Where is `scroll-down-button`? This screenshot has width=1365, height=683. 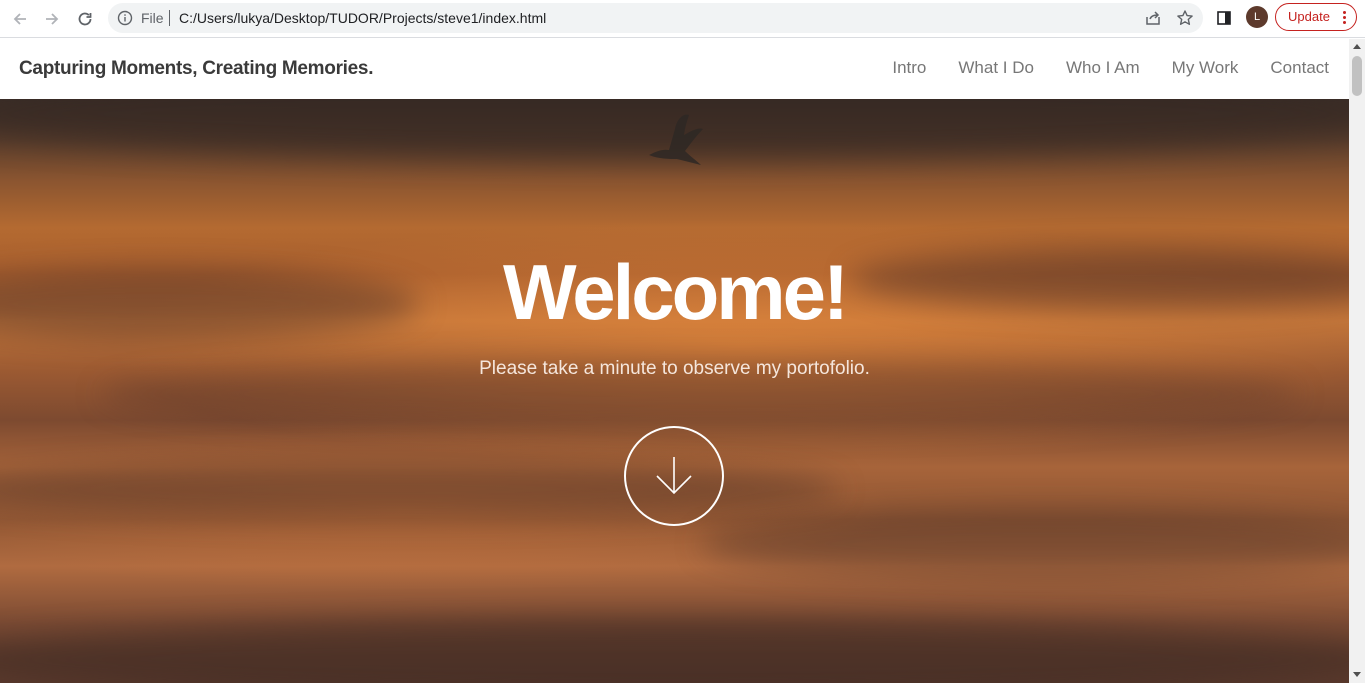
scroll-down-button is located at coordinates (674, 476).